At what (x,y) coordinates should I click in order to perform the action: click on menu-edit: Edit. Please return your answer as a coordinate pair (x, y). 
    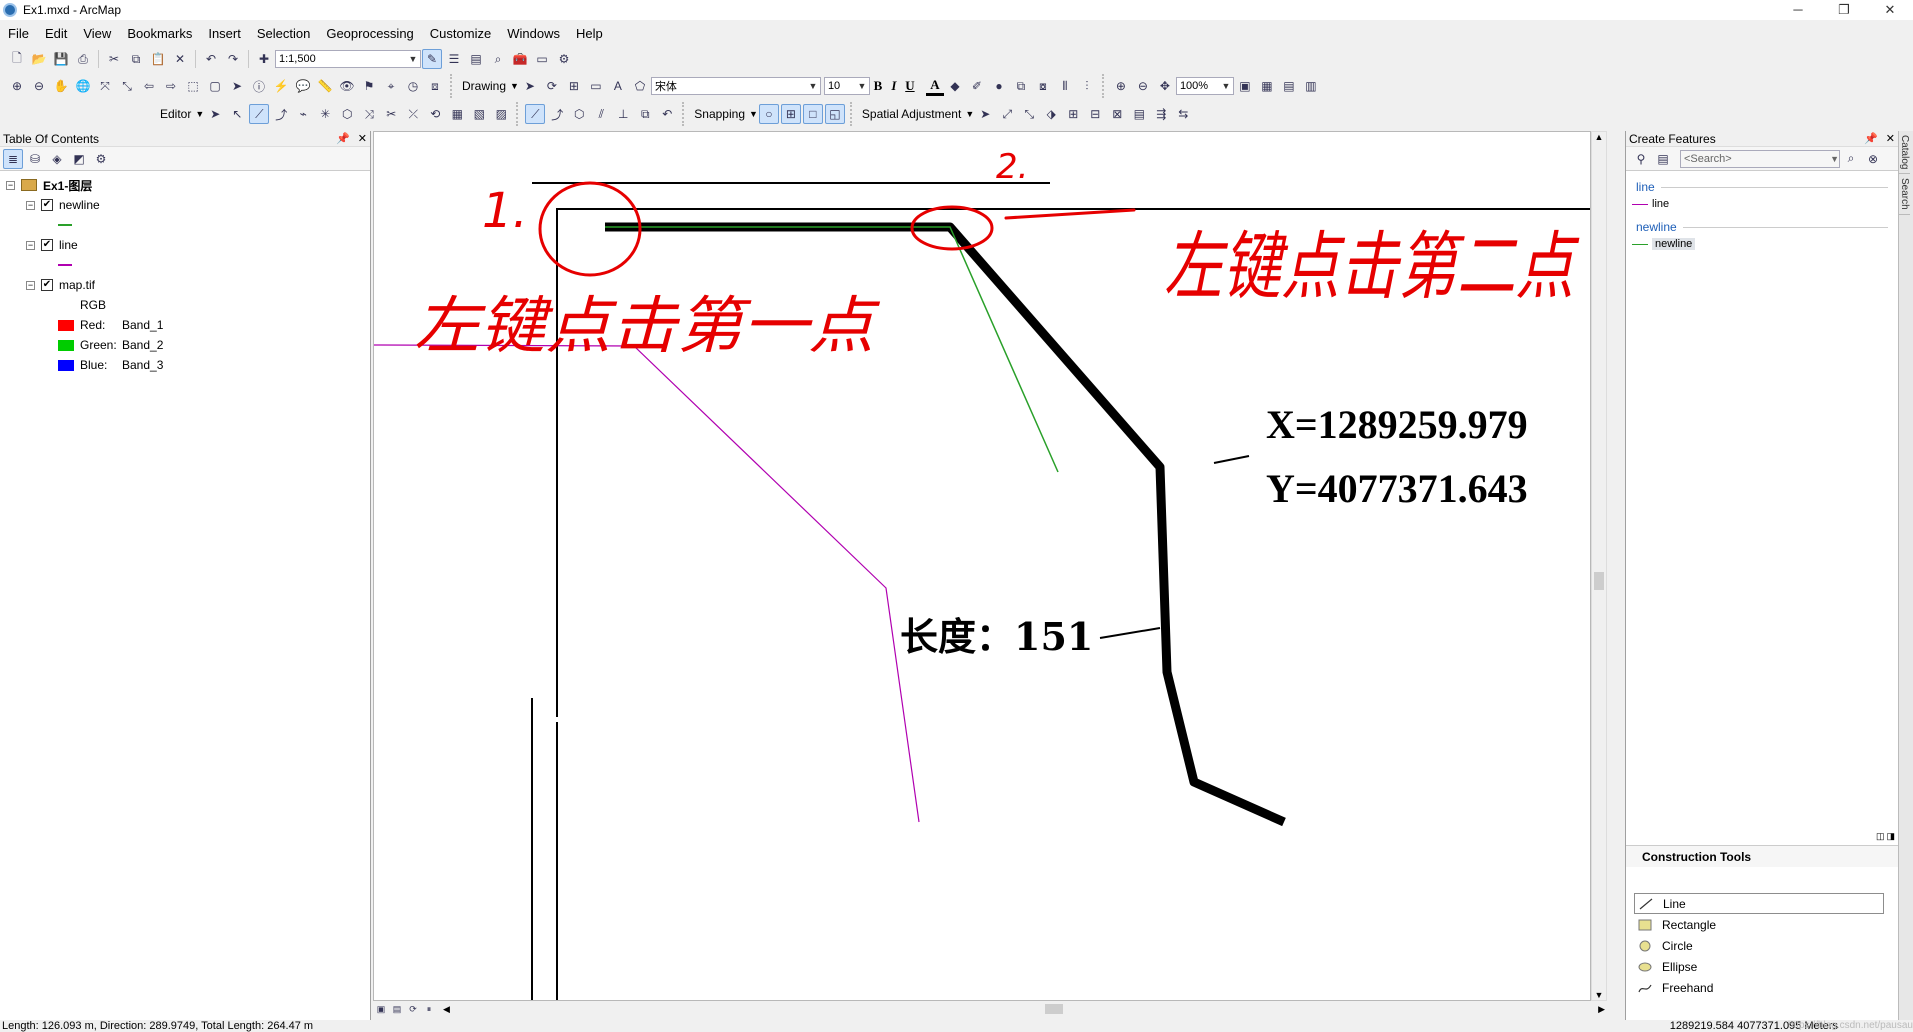
    Looking at the image, I should click on (56, 33).